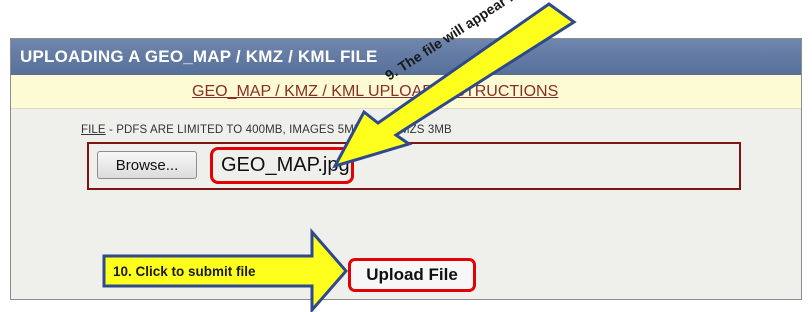 The image size is (812, 312). Describe the element at coordinates (184, 271) in the screenshot. I see `step10-annotation: 10. Click to submit file` at that location.